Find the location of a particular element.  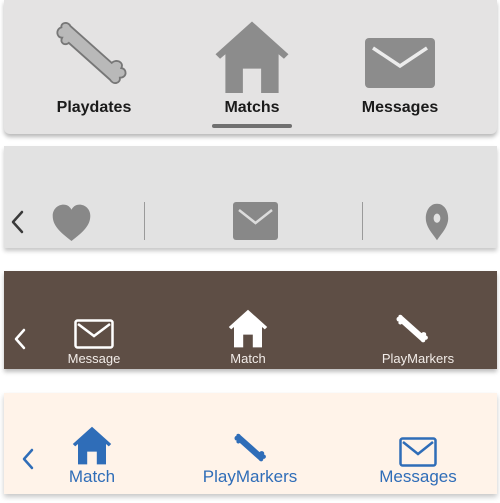

selected-tab-indicator is located at coordinates (252, 126).